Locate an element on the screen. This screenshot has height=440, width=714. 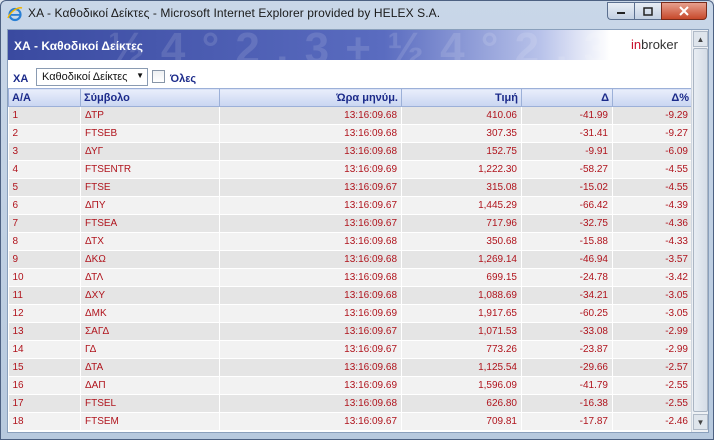
table-row: 18 FTSEM 13:16:09.67 709.81 -17.87 -2.46 is located at coordinates (350, 421).